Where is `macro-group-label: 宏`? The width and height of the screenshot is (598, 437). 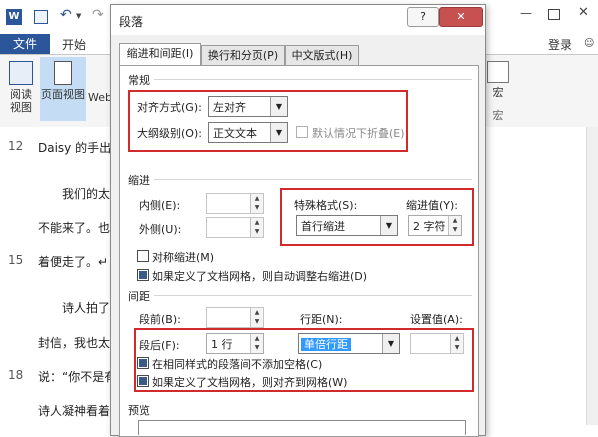 macro-group-label: 宏 is located at coordinates (498, 115).